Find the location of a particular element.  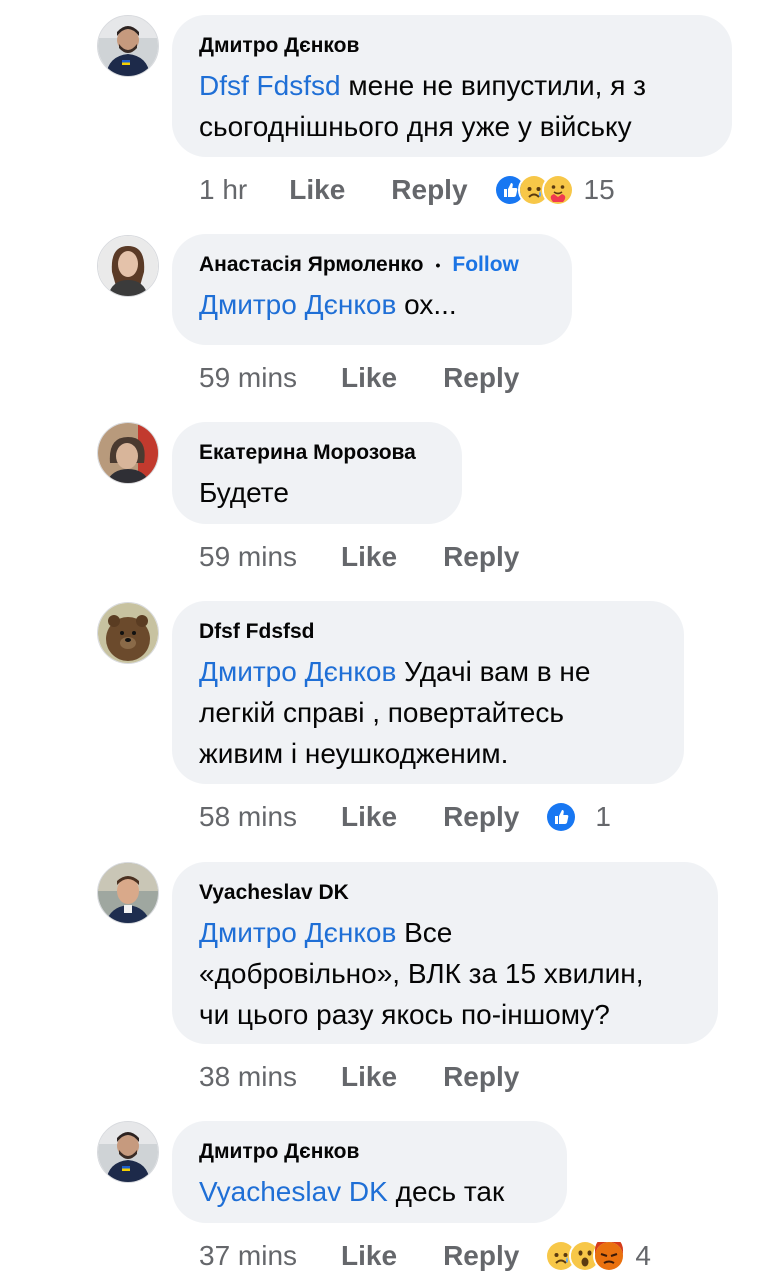

comment-actions: 1 hr Like Reply 15 is located at coordinates (407, 190).